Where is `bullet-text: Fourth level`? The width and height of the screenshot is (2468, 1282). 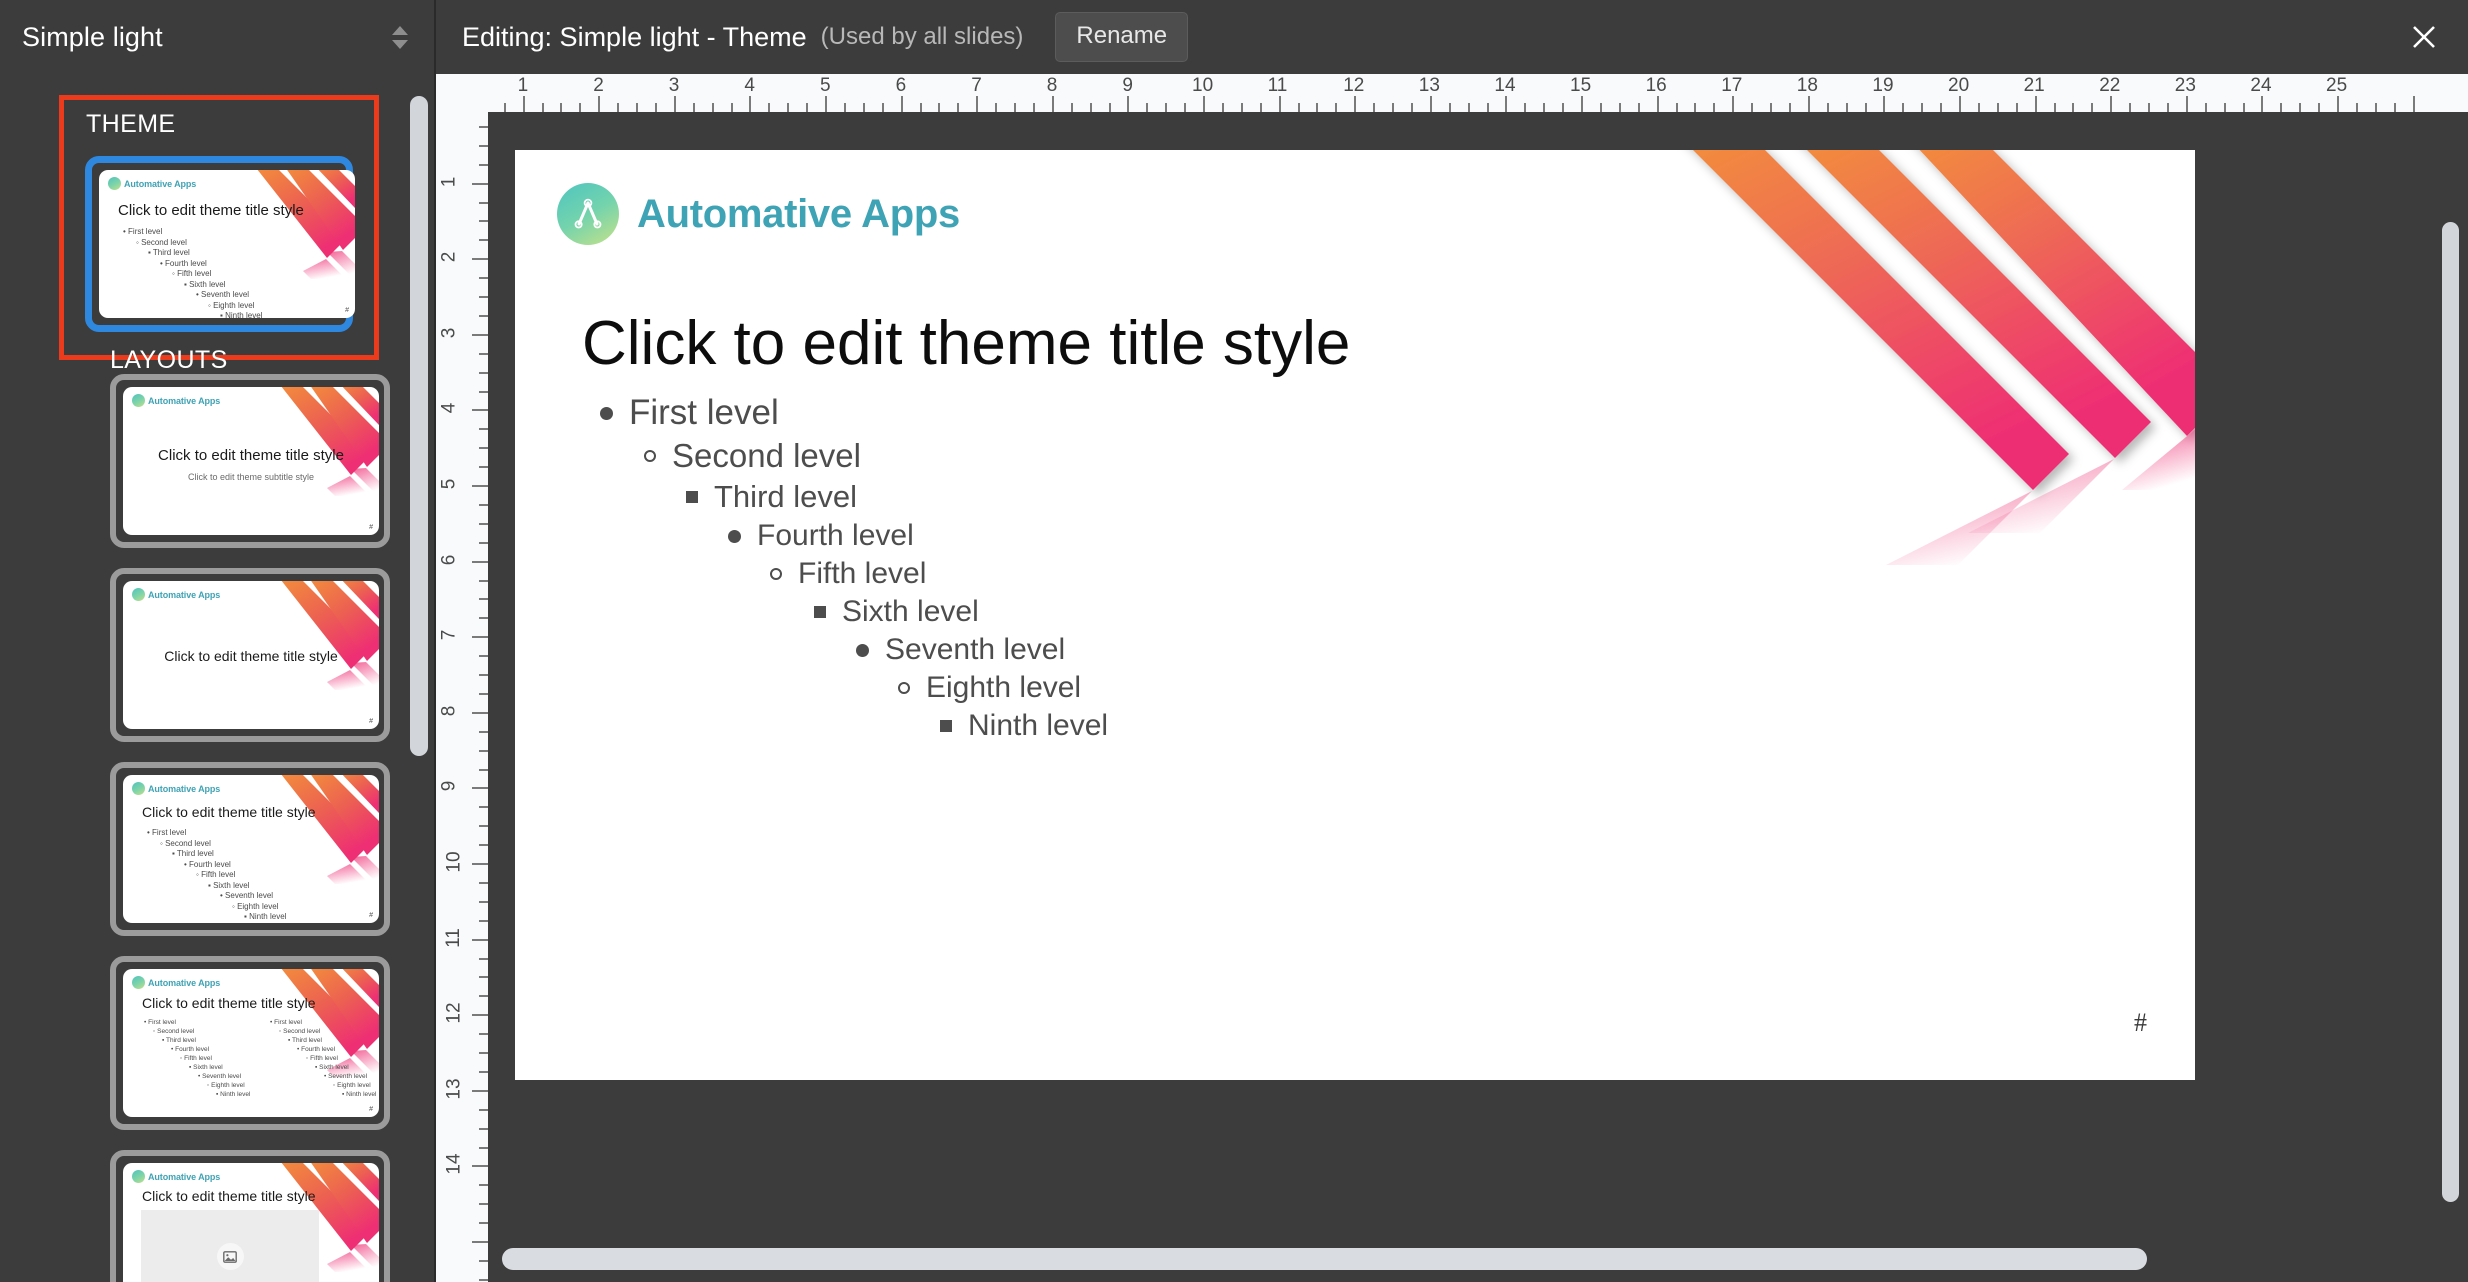
bullet-text: Fourth level is located at coordinates (835, 535).